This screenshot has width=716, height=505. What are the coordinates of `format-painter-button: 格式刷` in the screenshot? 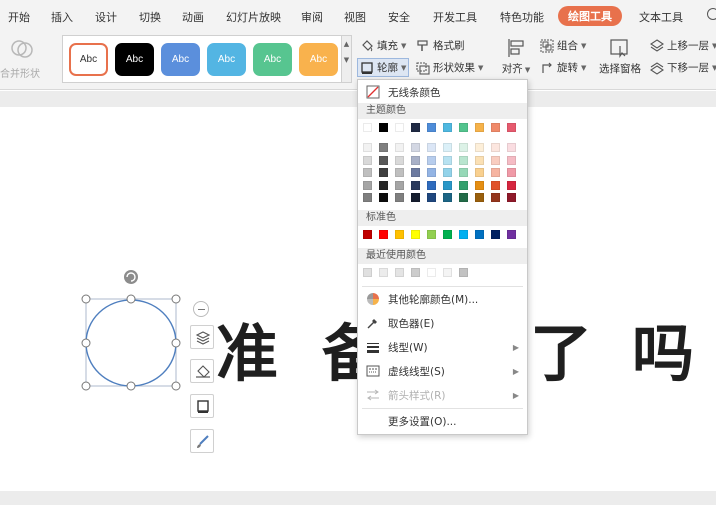 It's located at (440, 45).